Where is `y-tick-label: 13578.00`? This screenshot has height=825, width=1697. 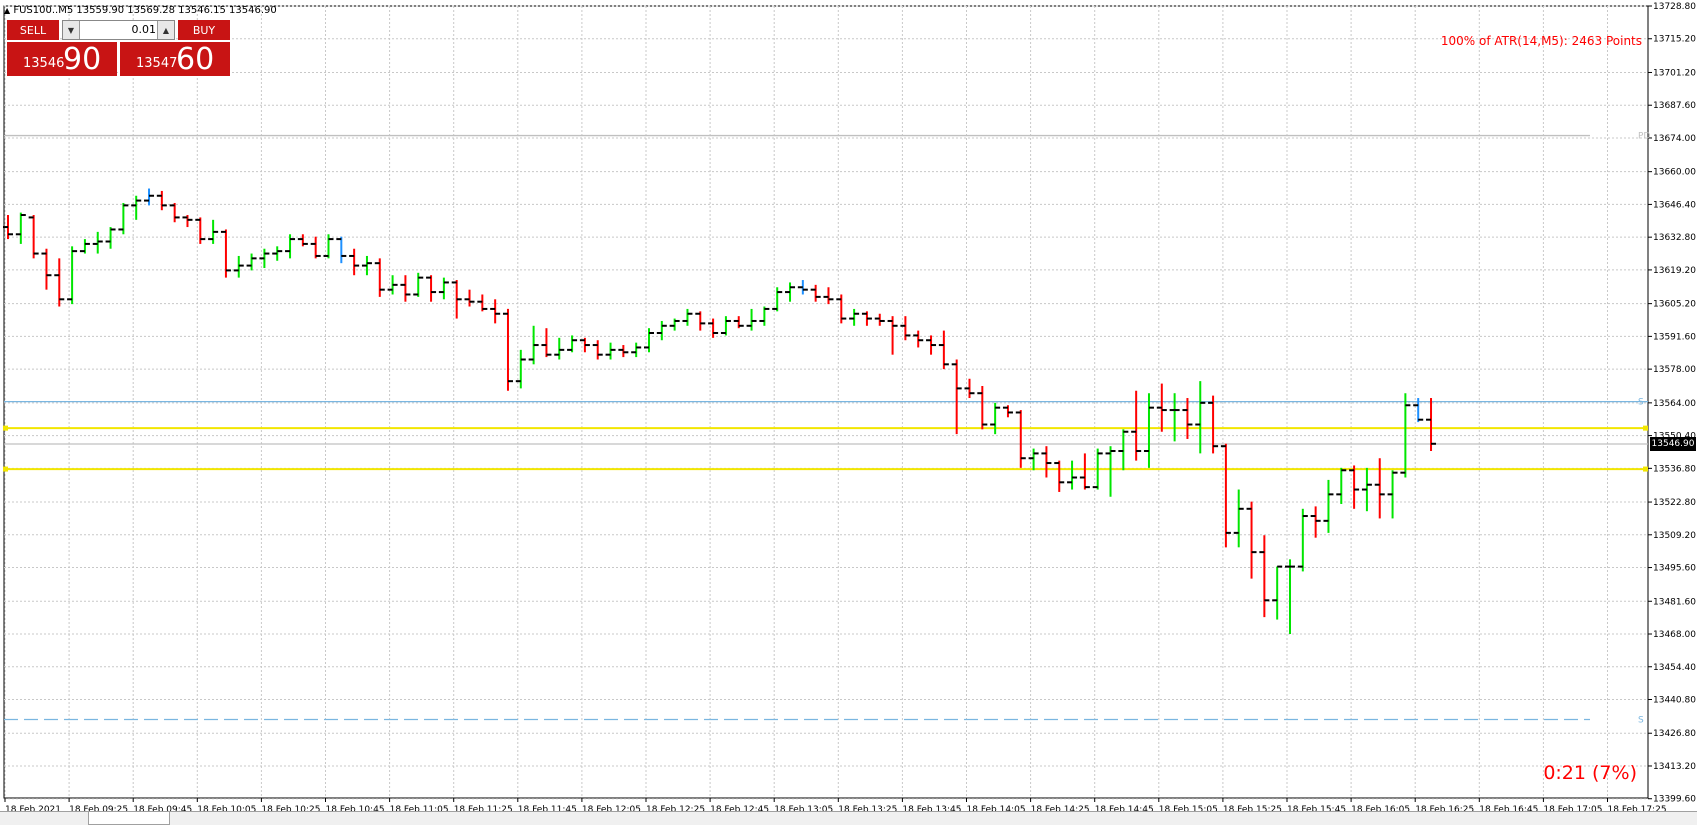
y-tick-label: 13578.00 is located at coordinates (1674, 370).